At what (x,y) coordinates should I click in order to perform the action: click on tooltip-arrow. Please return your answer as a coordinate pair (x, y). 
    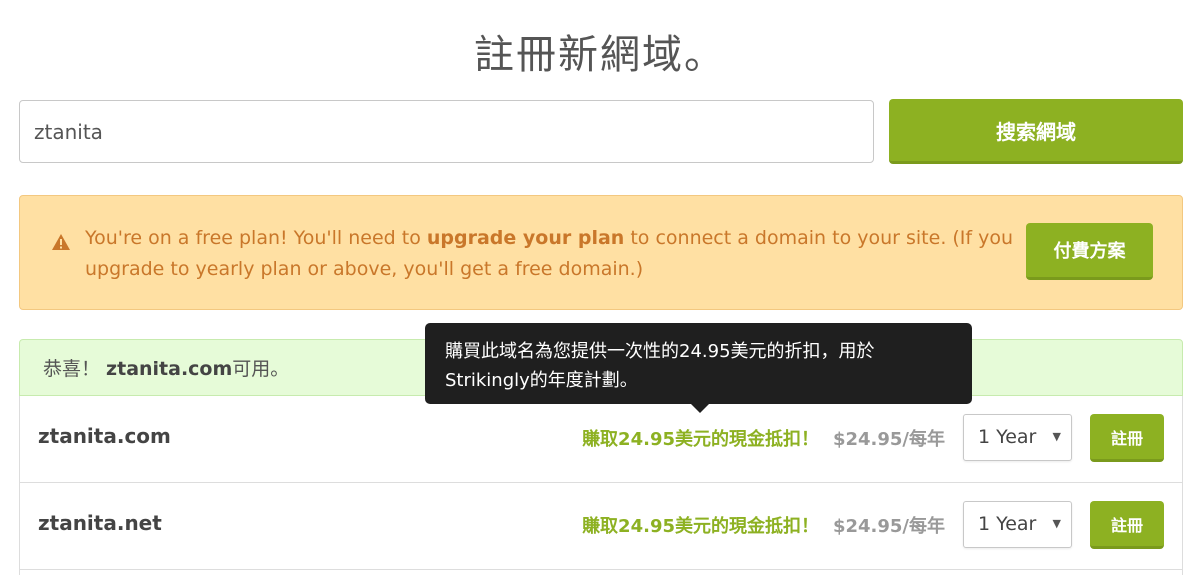
    Looking at the image, I should click on (700, 408).